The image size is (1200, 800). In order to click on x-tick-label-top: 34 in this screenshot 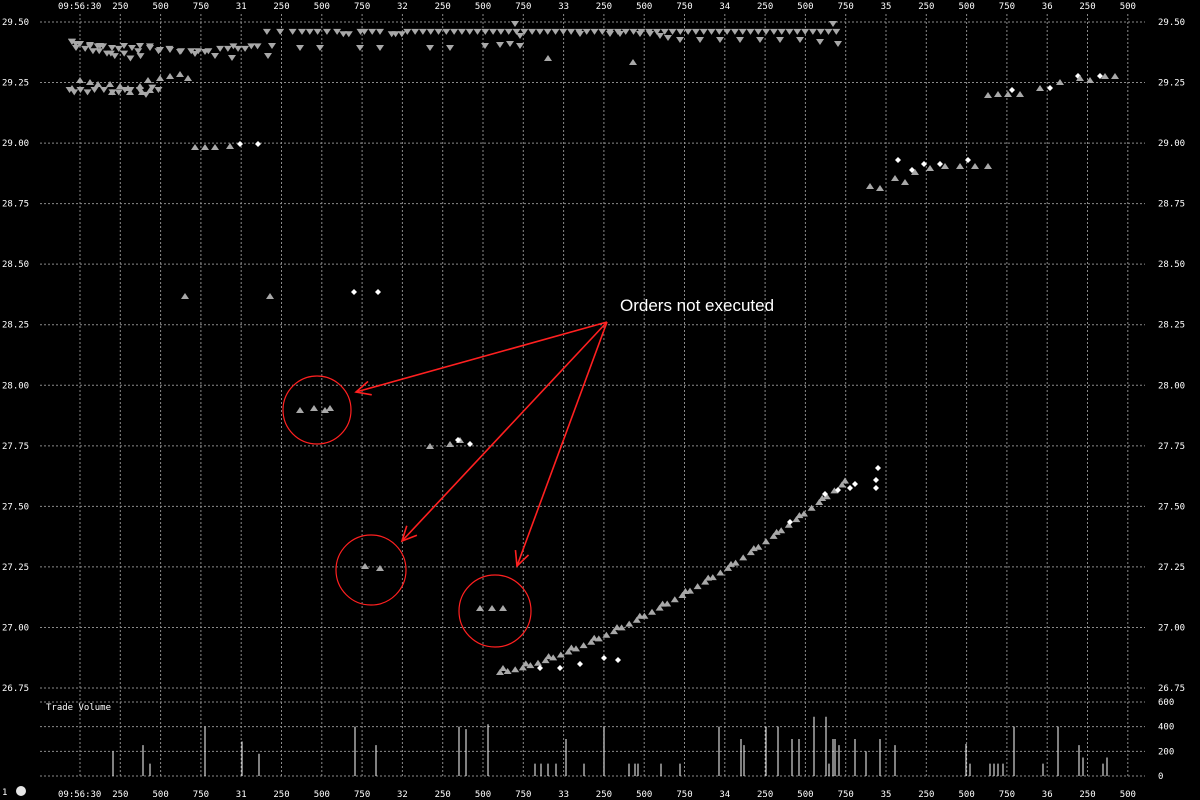, I will do `click(724, 7)`.